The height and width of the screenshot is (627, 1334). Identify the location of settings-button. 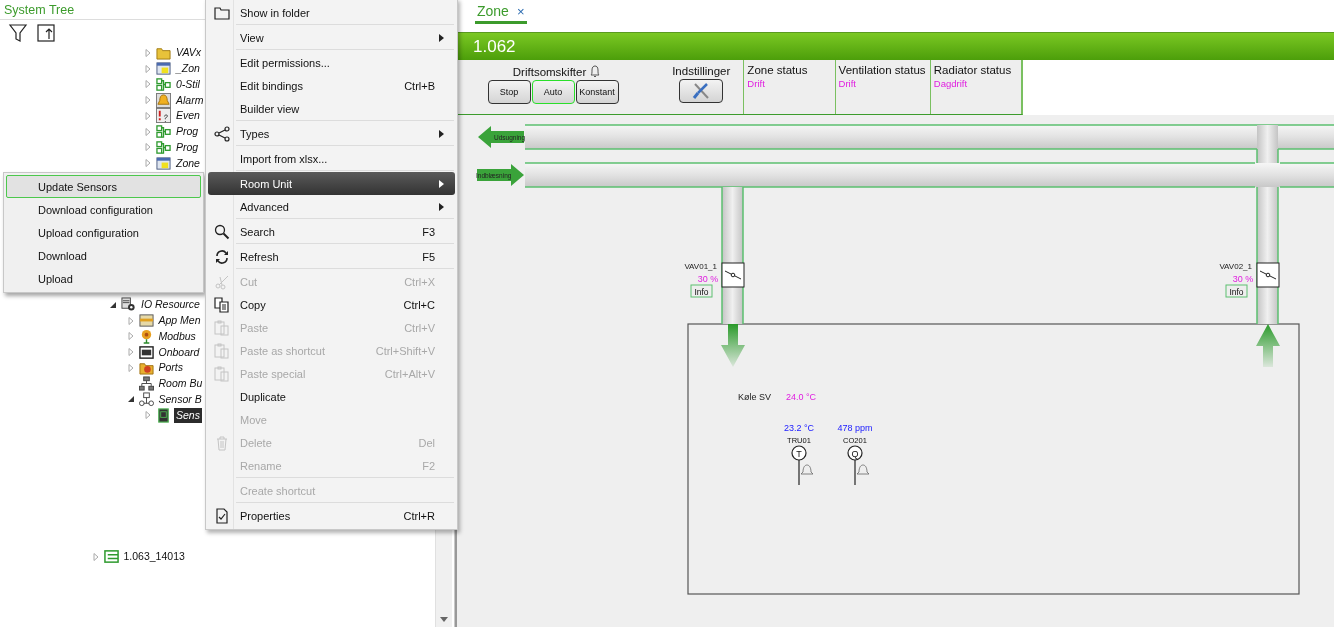
(701, 91).